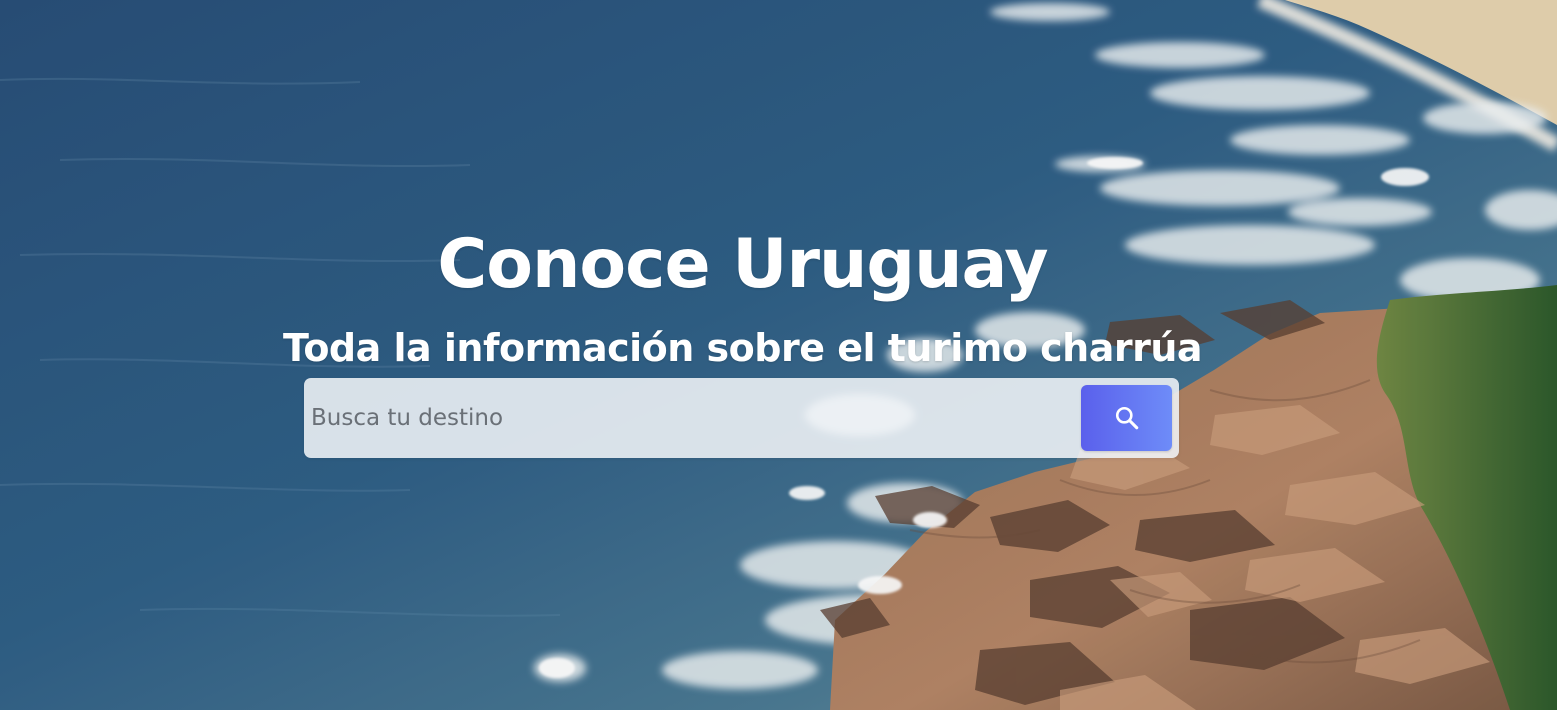 The width and height of the screenshot is (1557, 710). I want to click on page-title: Conoce Uruguay, so click(742, 264).